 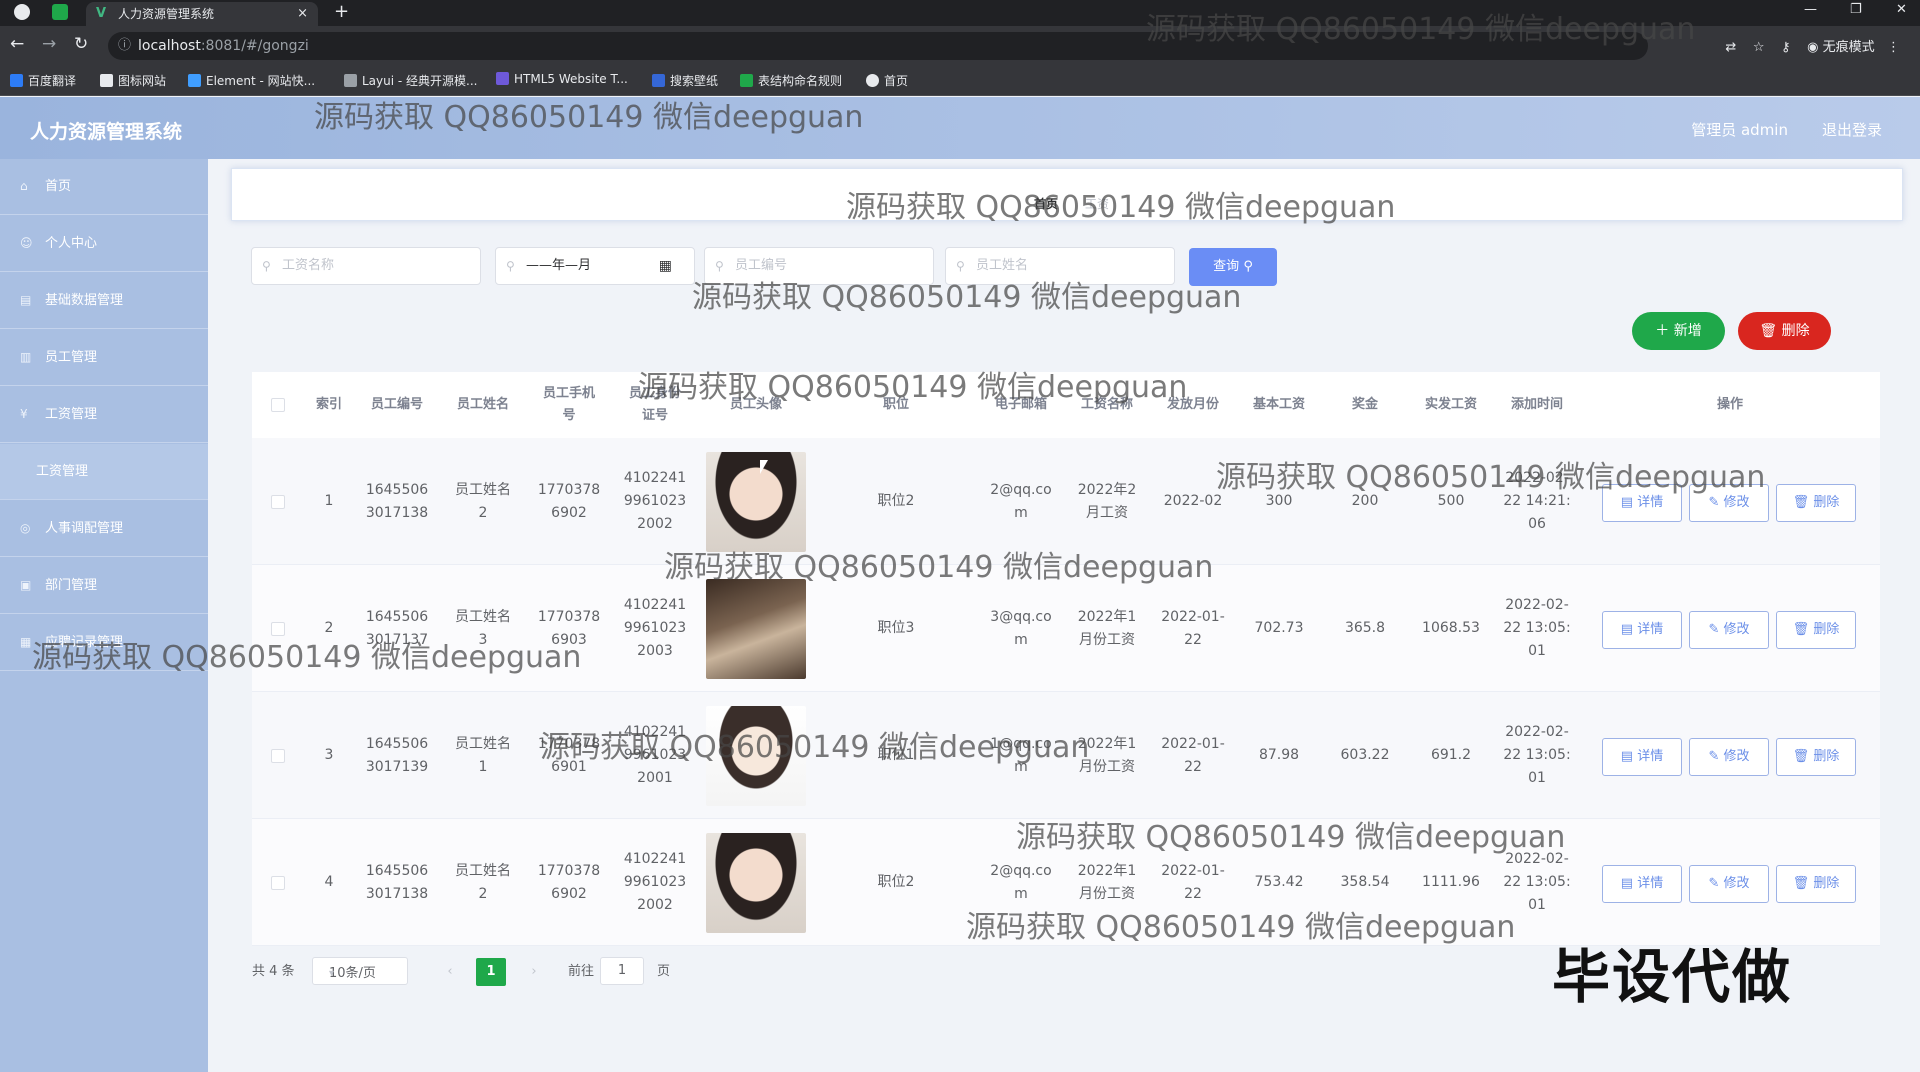 I want to click on html5-icon, so click(x=502, y=78).